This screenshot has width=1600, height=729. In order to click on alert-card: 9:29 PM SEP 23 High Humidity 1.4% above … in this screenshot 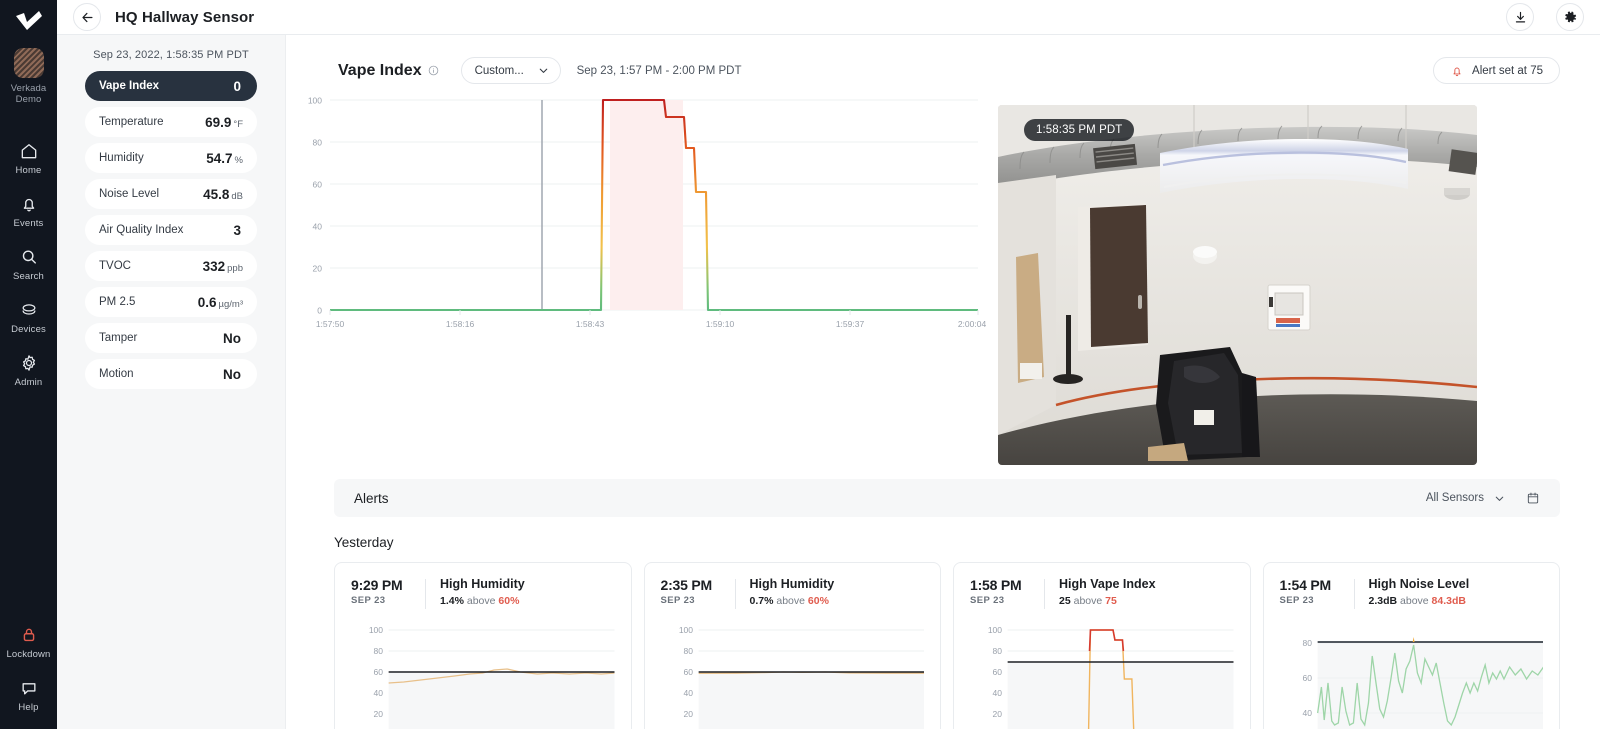, I will do `click(483, 645)`.